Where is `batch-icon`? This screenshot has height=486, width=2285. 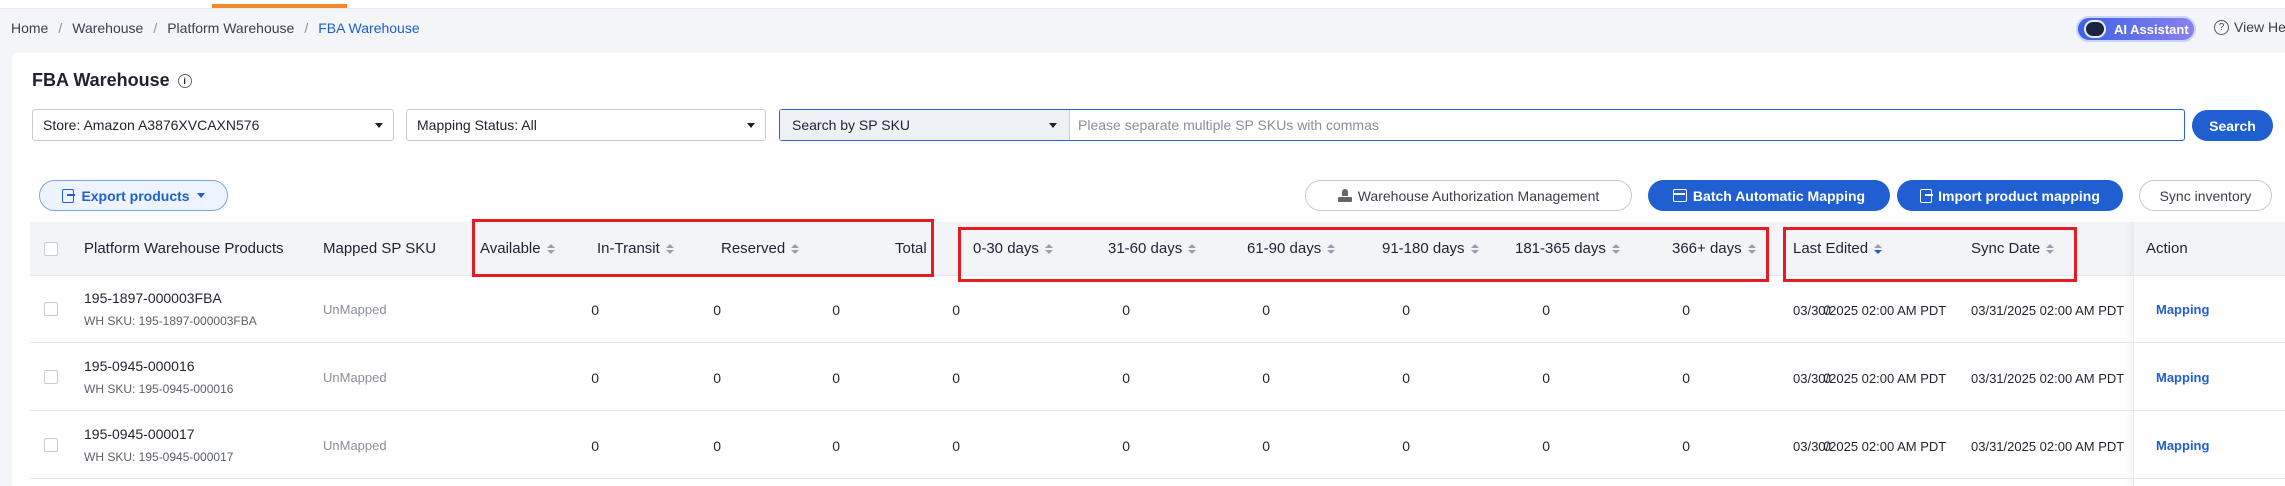
batch-icon is located at coordinates (1679, 195).